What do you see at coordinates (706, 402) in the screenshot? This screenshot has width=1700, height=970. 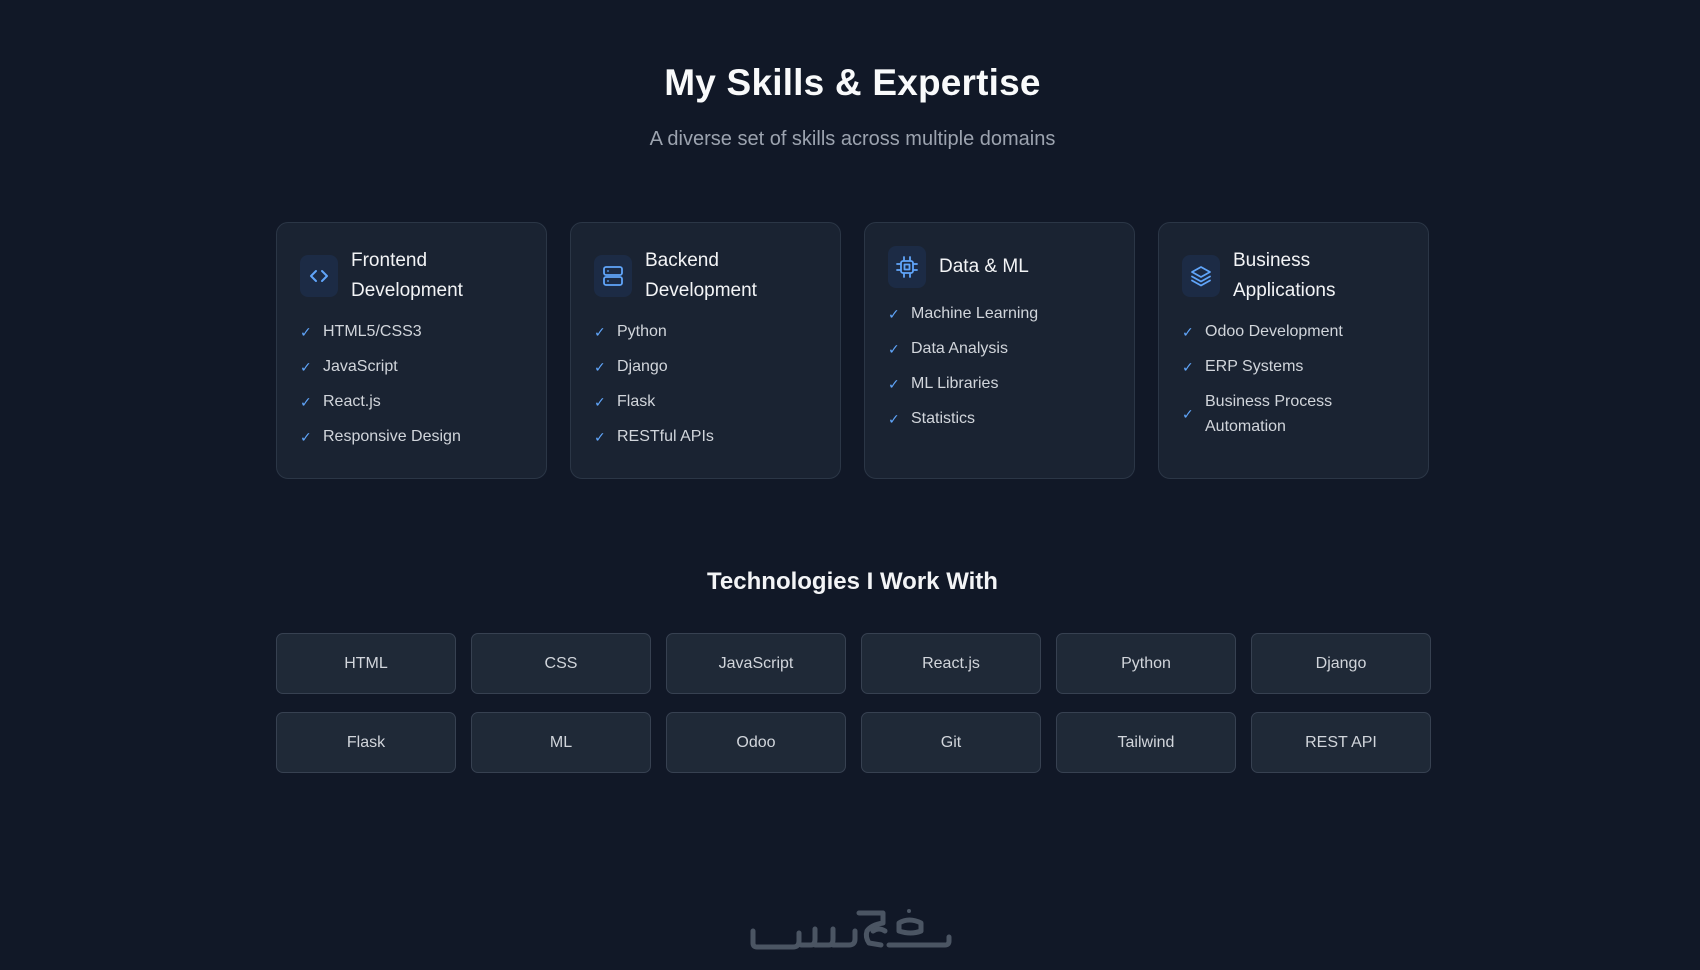 I see `list-item: ✓ Flask` at bounding box center [706, 402].